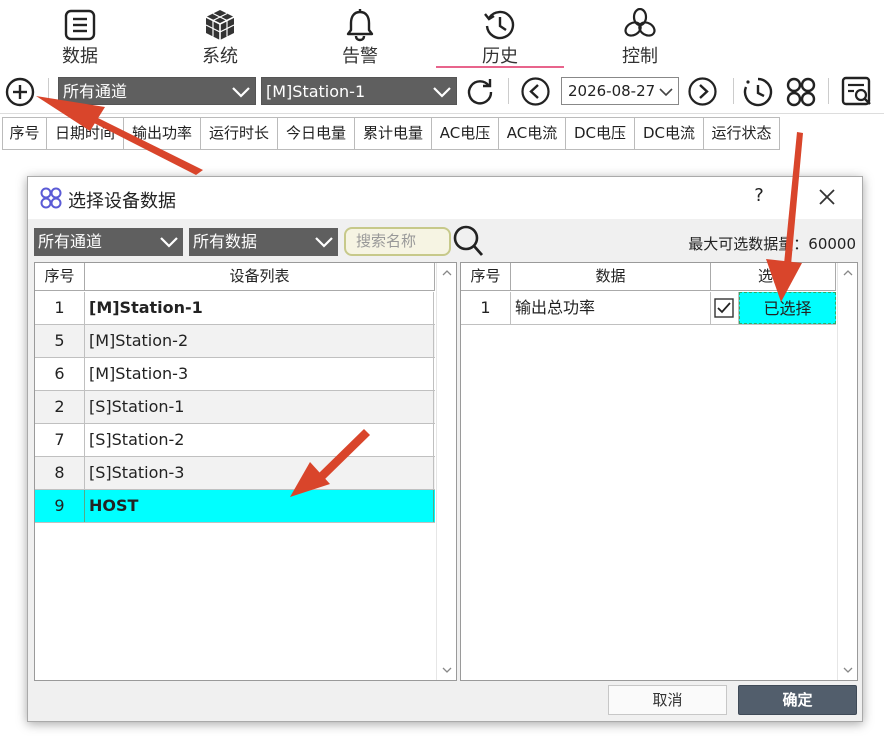  I want to click on nav-tab-control: 控制, so click(640, 34).